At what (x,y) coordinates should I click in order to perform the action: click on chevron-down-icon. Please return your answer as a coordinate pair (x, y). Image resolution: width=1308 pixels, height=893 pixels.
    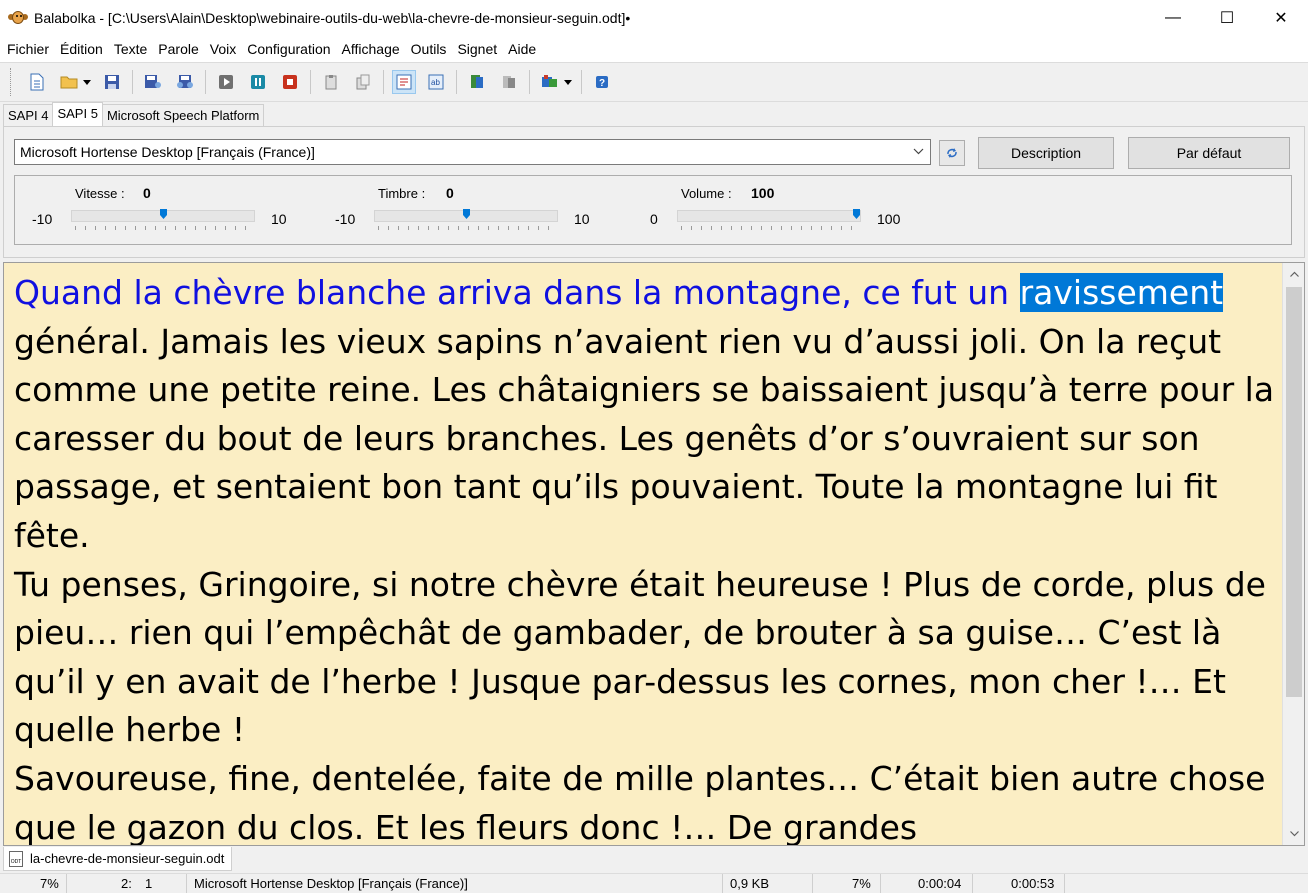
    Looking at the image, I should click on (918, 151).